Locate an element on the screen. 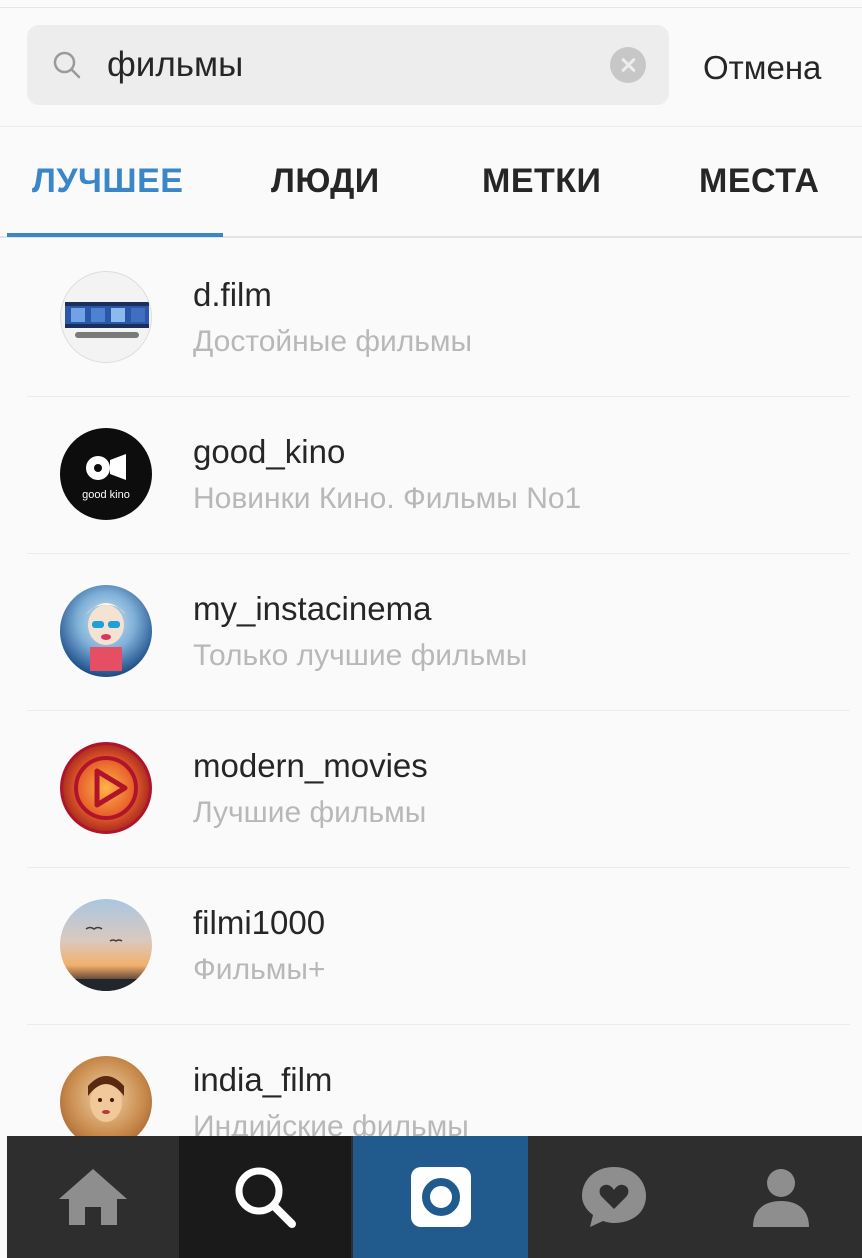 This screenshot has height=1258, width=862. cancel-button: Отмена is located at coordinates (762, 68).